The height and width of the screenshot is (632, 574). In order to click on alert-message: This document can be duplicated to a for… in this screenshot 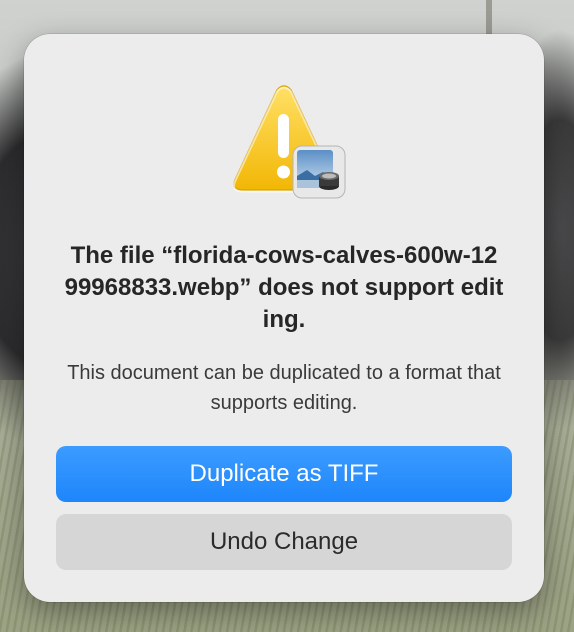, I will do `click(284, 388)`.